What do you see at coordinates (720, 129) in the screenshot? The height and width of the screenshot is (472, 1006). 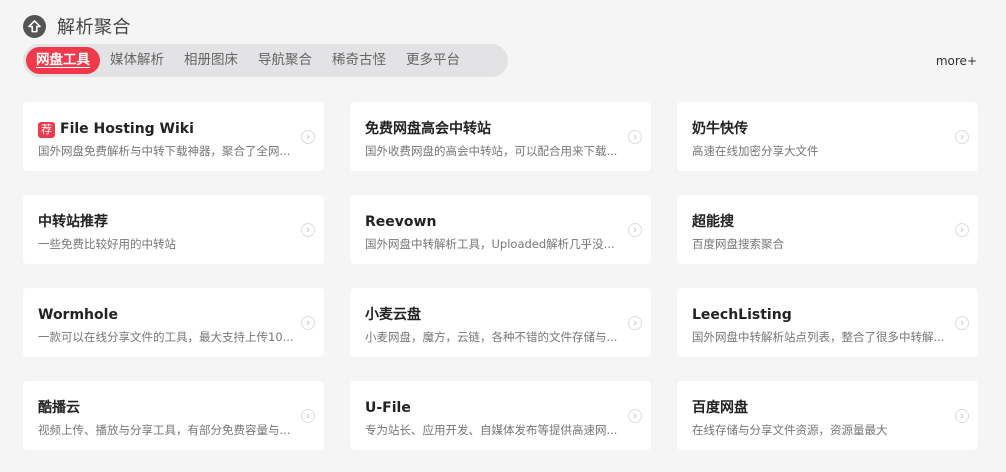 I see `card-title: 奶牛快传` at bounding box center [720, 129].